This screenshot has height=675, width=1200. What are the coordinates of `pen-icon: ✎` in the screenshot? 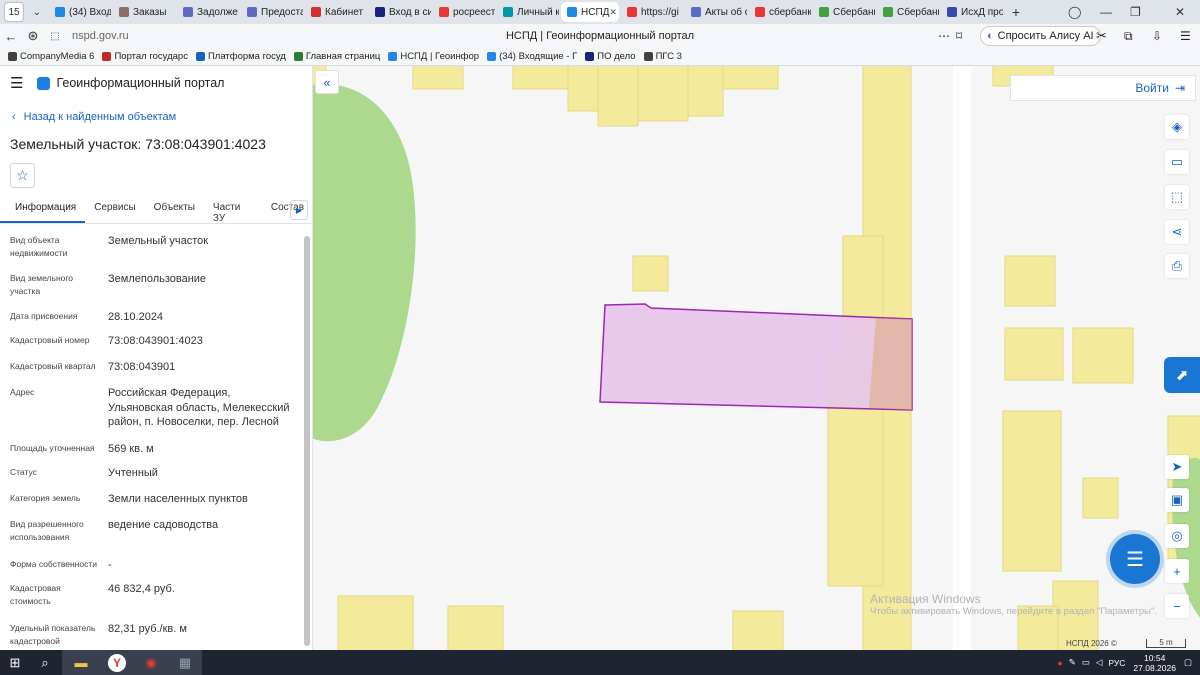 It's located at (1072, 662).